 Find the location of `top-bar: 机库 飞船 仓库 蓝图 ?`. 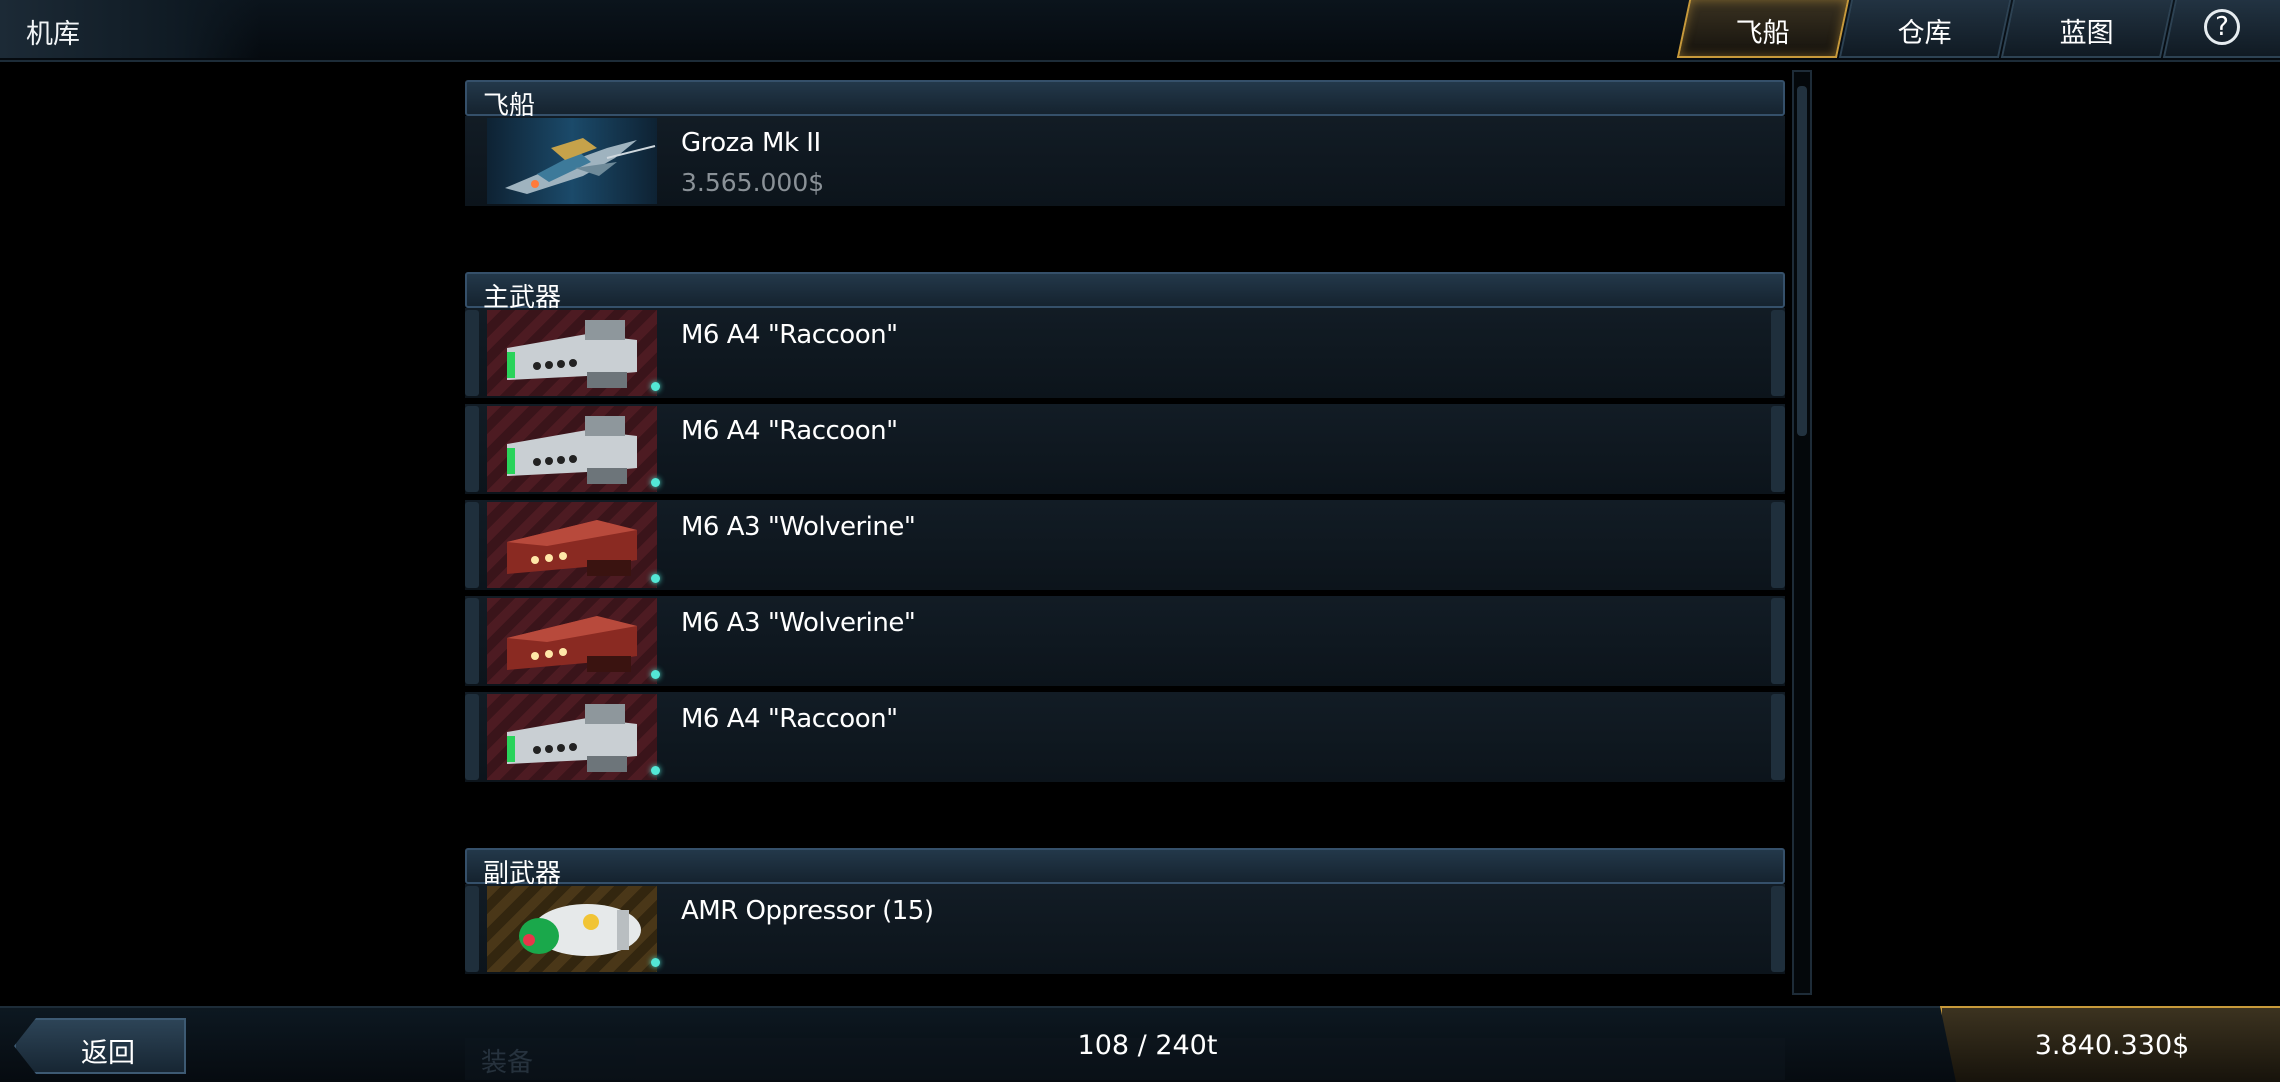

top-bar: 机库 飞船 仓库 蓝图 ? is located at coordinates (1140, 31).